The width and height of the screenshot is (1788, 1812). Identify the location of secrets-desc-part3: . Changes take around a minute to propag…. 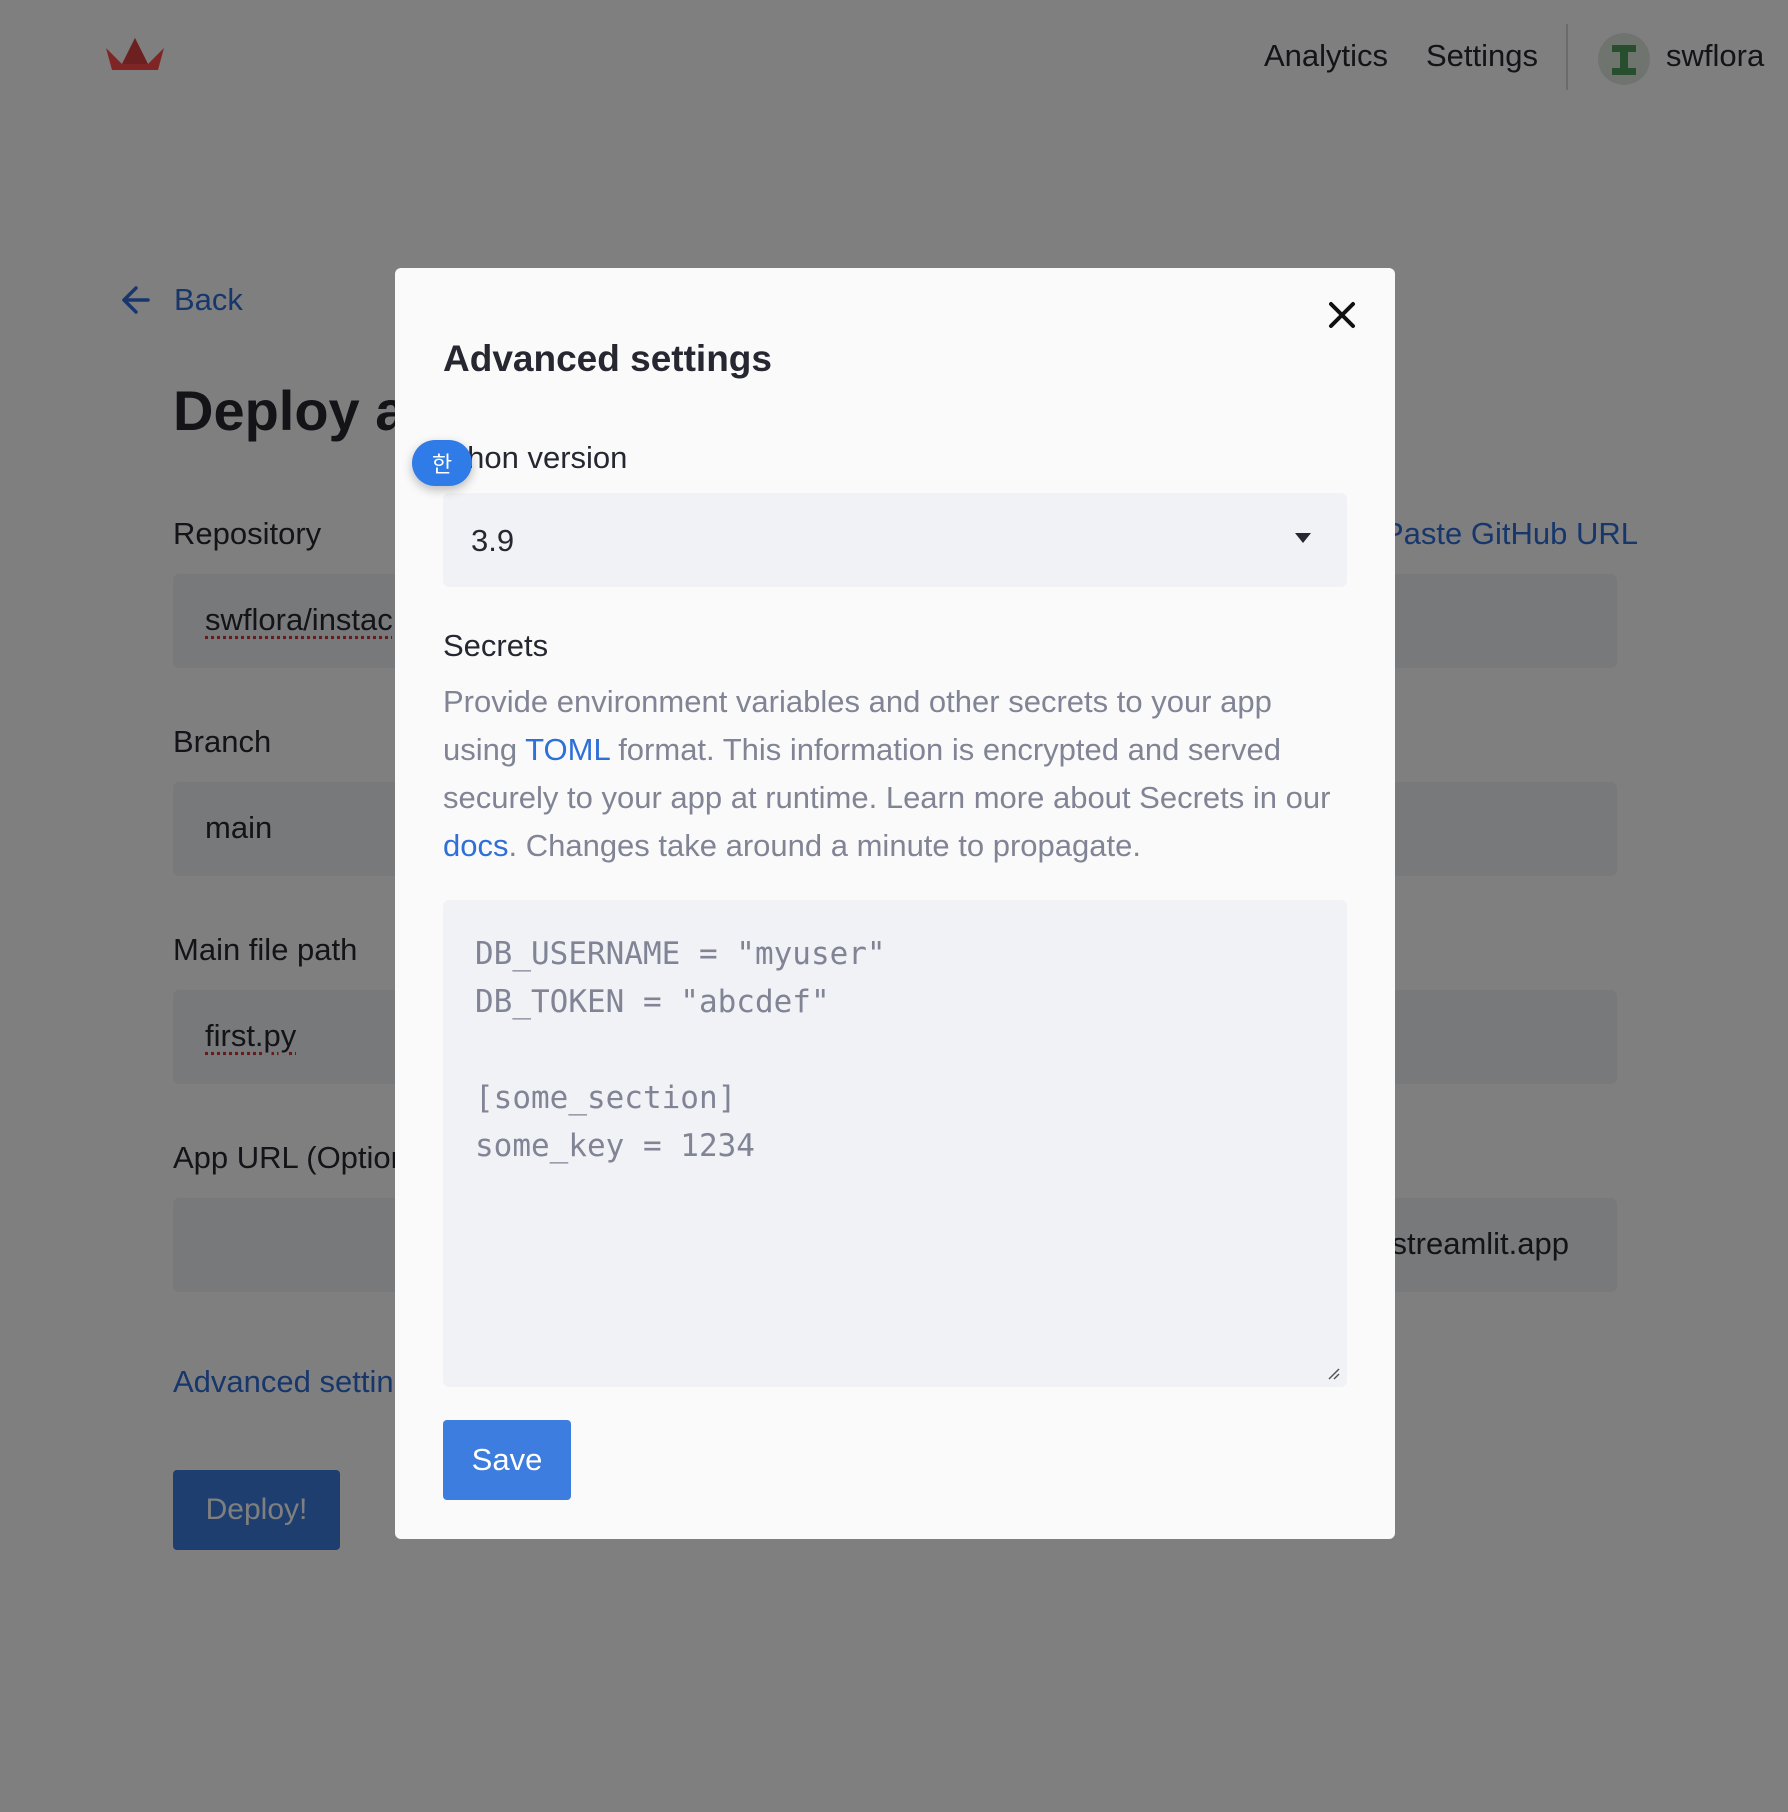
(824, 845).